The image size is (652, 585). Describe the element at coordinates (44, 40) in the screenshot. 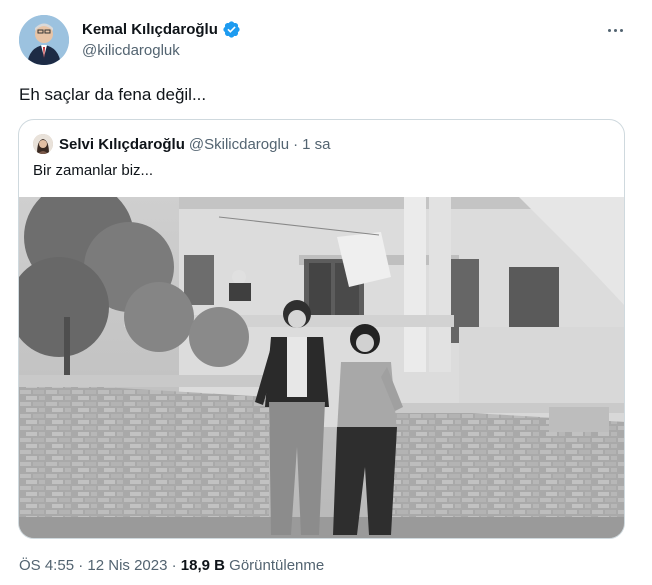

I see `author-avatar` at that location.